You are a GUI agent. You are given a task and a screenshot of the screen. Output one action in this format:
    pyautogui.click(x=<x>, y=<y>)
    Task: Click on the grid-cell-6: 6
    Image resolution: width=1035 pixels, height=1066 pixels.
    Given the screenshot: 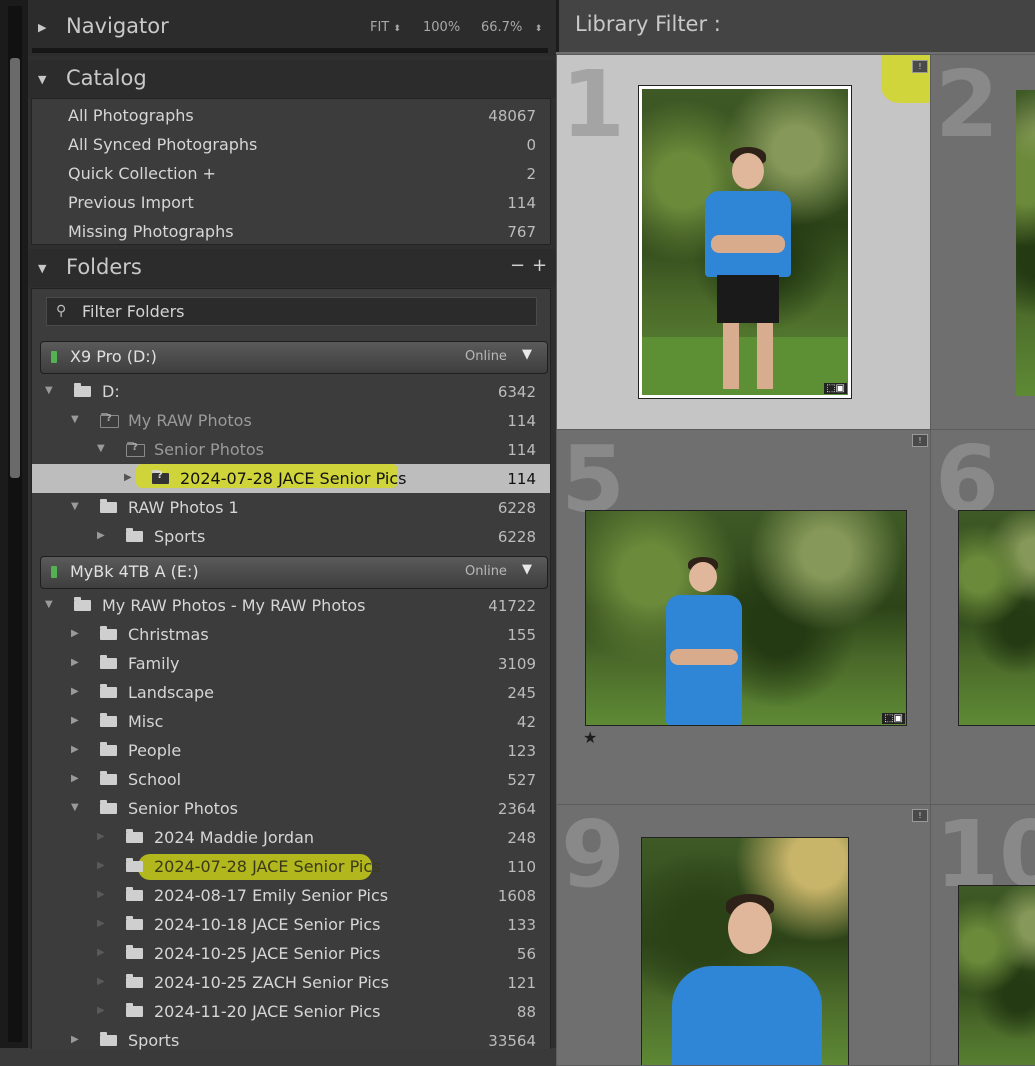 What is the action you would take?
    pyautogui.click(x=982, y=617)
    